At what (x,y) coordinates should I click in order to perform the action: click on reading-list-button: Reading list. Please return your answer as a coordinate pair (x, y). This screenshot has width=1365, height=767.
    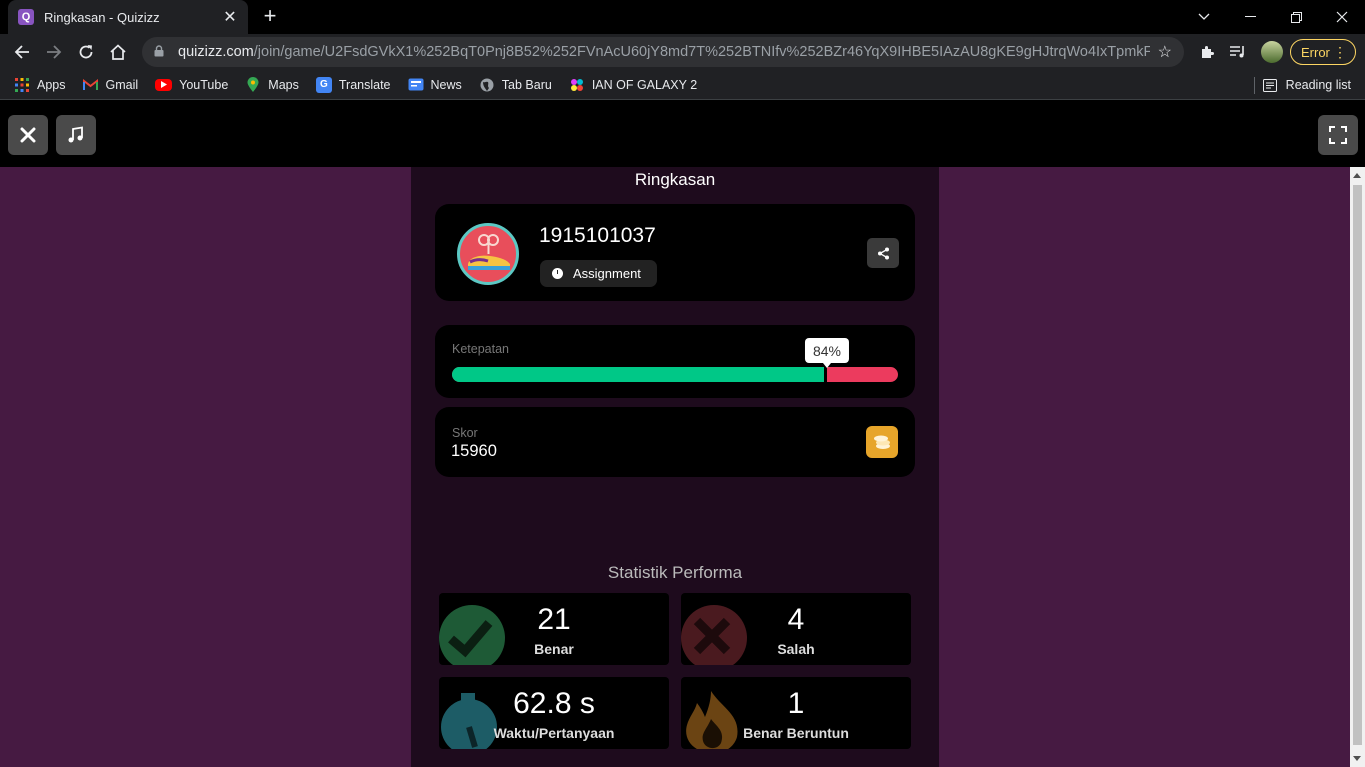
    Looking at the image, I should click on (1306, 85).